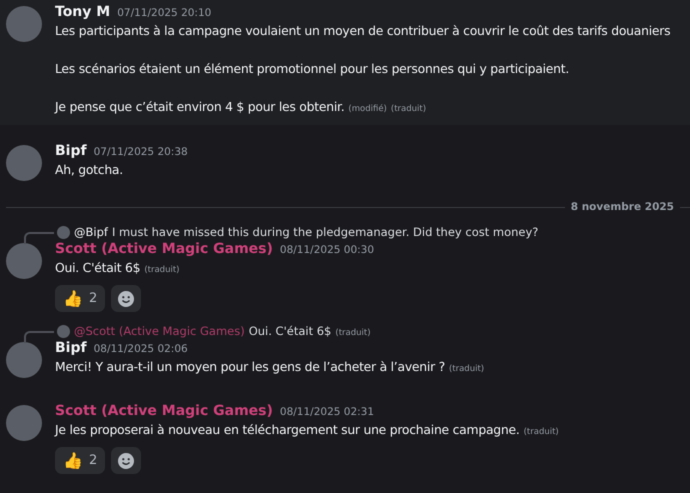 This screenshot has width=690, height=493. Describe the element at coordinates (307, 430) in the screenshot. I see `message-text: Je les proposerai à nouveau en téléchargement sur une prochaine campagne. (traduit)` at that location.